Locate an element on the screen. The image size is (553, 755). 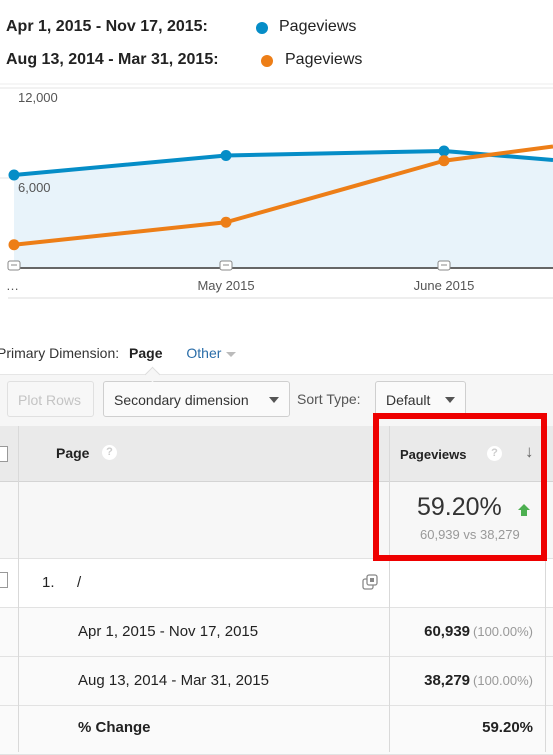
summary-row: 59.20% 60,939 vs 38,279 is located at coordinates (276, 520).